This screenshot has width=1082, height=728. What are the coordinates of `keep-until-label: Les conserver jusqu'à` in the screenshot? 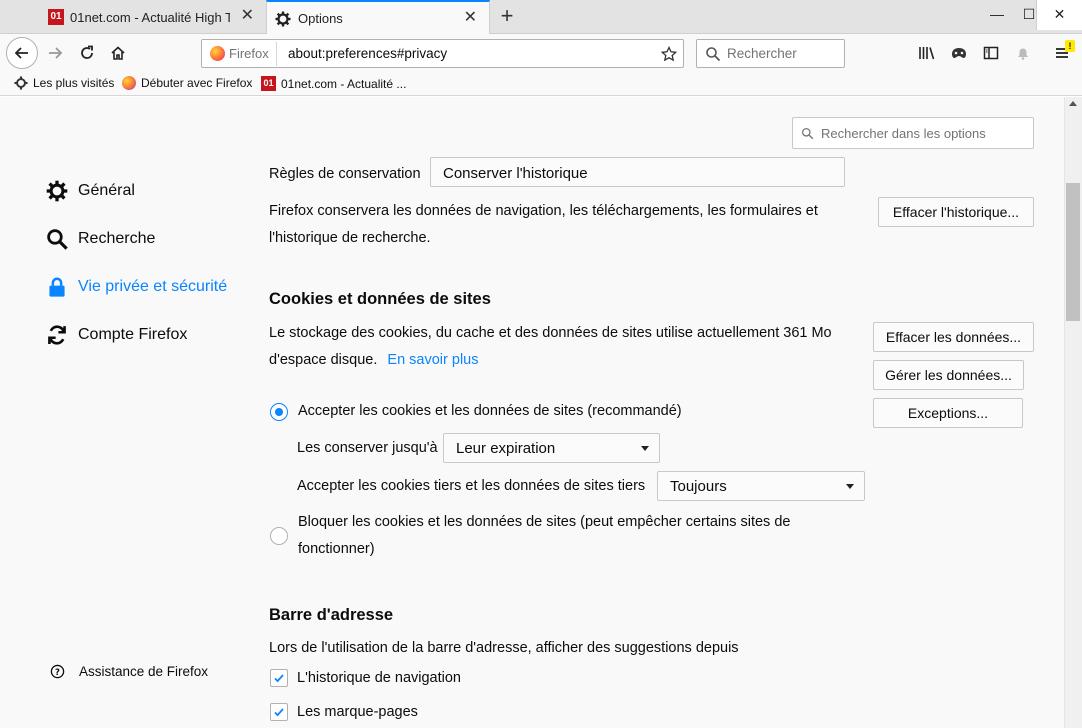 It's located at (367, 448).